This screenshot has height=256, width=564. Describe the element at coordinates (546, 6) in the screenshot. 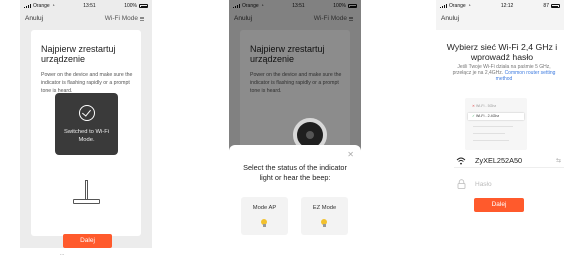

I see `battery-label: 87` at that location.